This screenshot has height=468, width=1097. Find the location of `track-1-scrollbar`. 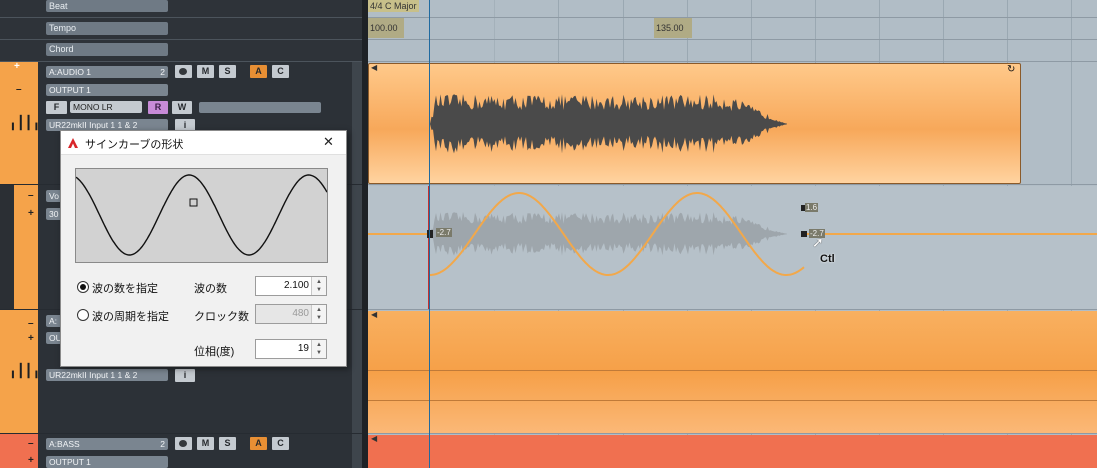

track-1-scrollbar is located at coordinates (357, 123).